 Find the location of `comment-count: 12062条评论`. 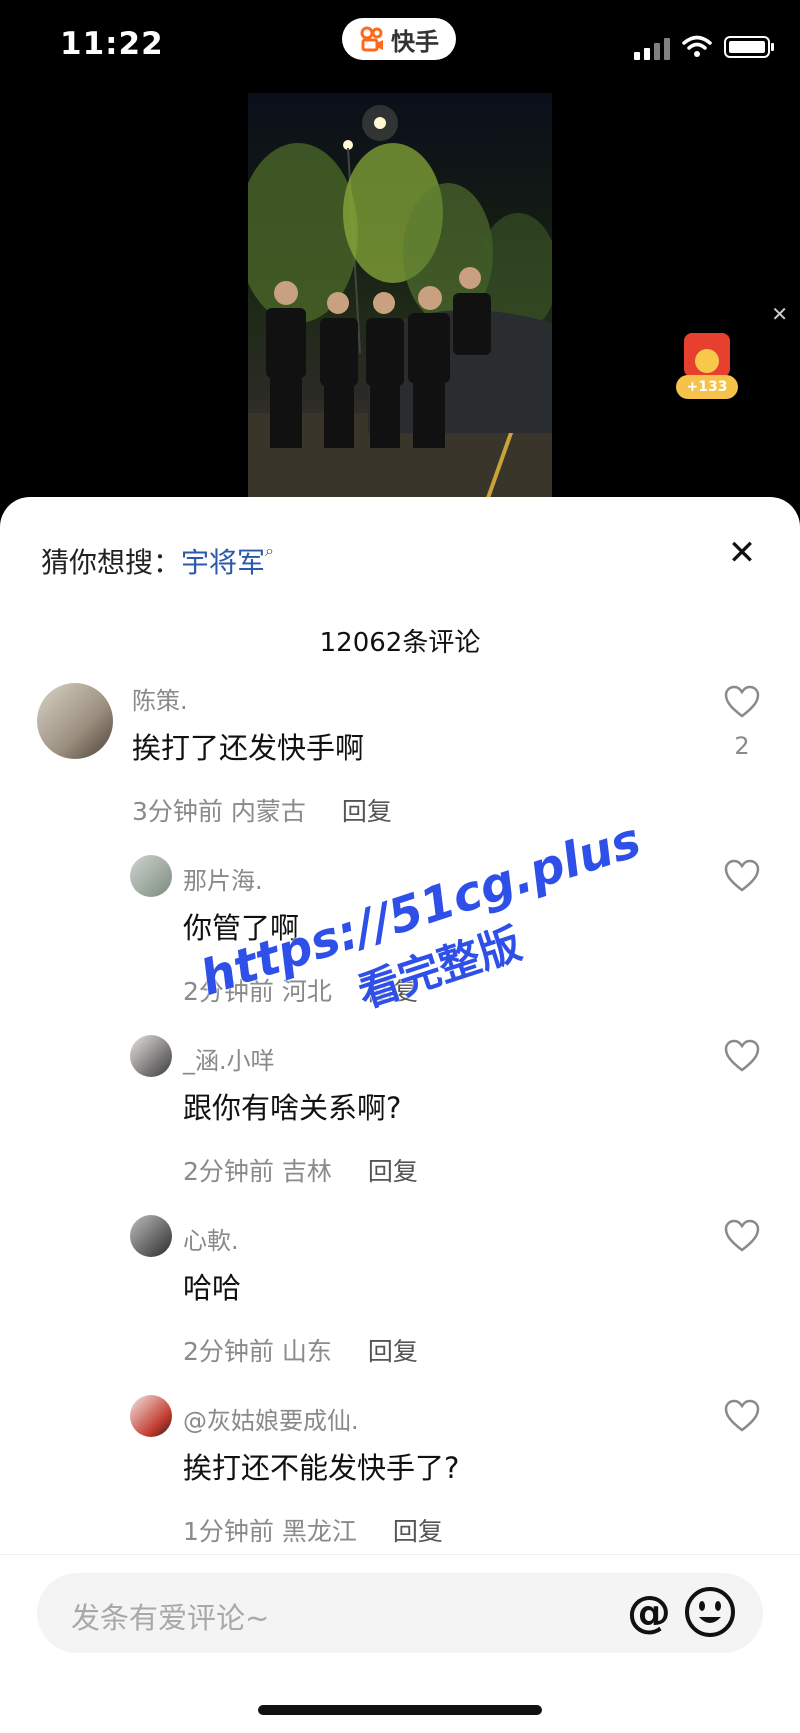

comment-count: 12062条评论 is located at coordinates (400, 643).